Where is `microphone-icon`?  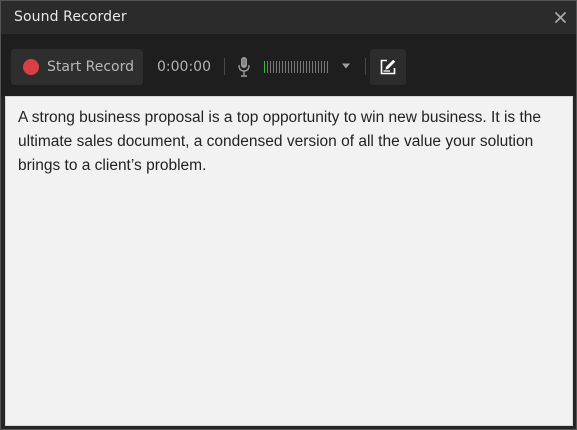
microphone-icon is located at coordinates (244, 67).